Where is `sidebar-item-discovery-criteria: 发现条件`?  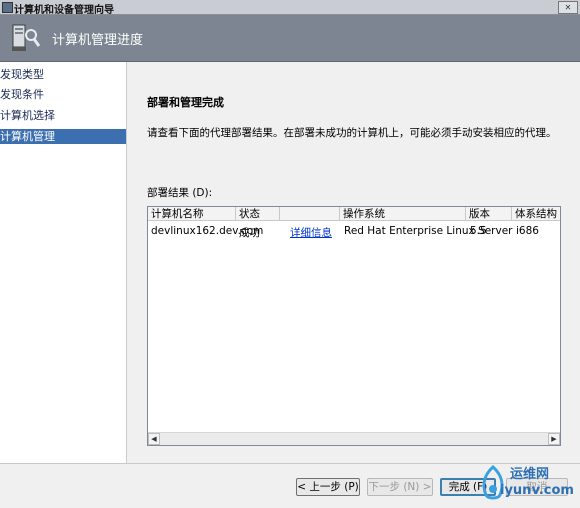 sidebar-item-discovery-criteria: 发现条件 is located at coordinates (63, 94).